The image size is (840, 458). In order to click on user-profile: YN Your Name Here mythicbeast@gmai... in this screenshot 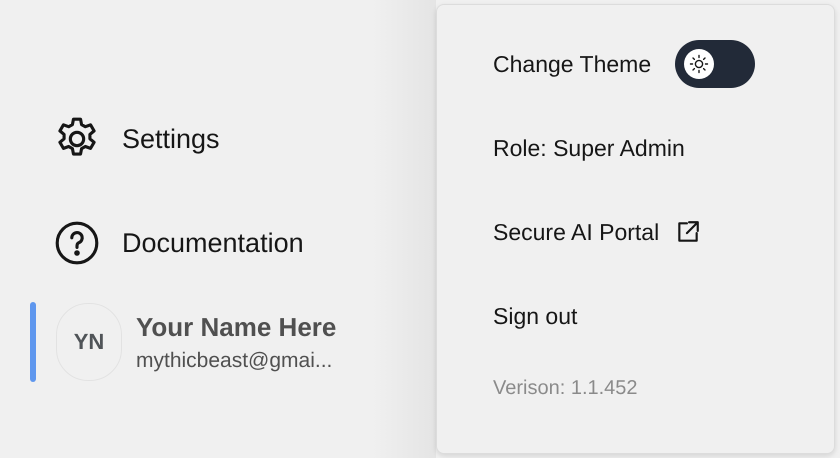, I will do `click(218, 342)`.